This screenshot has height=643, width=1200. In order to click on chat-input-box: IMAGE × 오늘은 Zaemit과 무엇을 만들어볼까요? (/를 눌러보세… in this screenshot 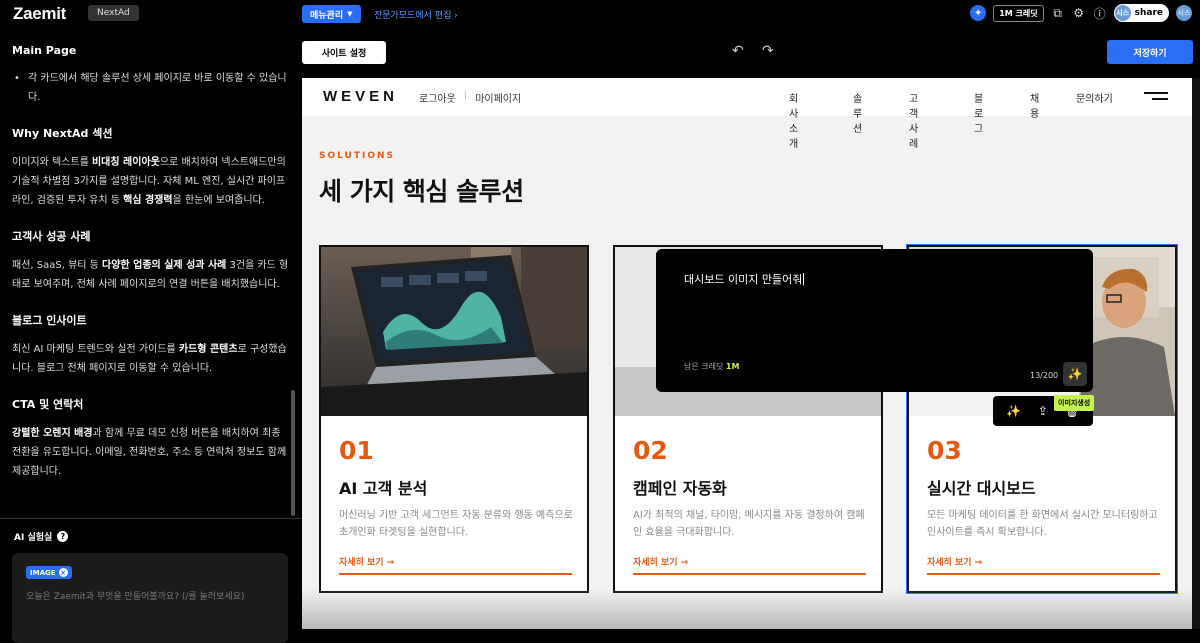, I will do `click(150, 598)`.